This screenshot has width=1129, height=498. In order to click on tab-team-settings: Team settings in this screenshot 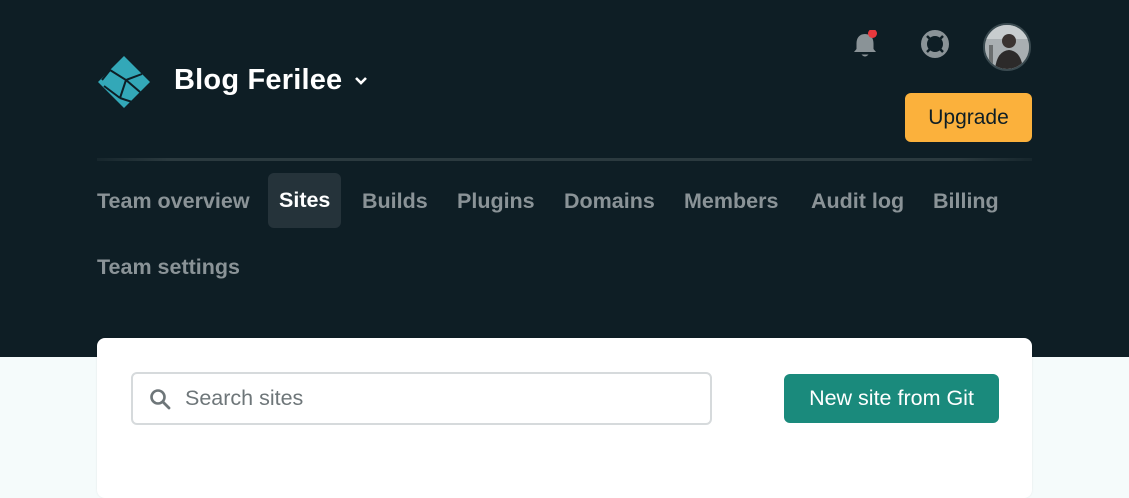, I will do `click(168, 267)`.